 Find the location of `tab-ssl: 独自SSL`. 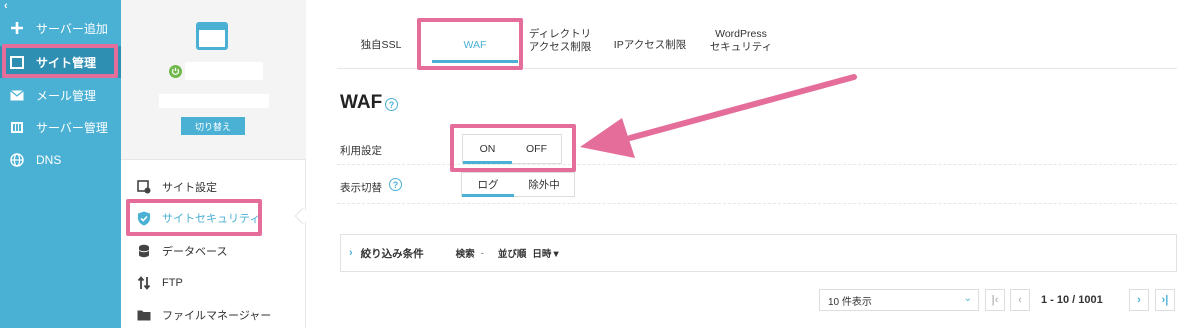

tab-ssl: 独自SSL is located at coordinates (381, 45).